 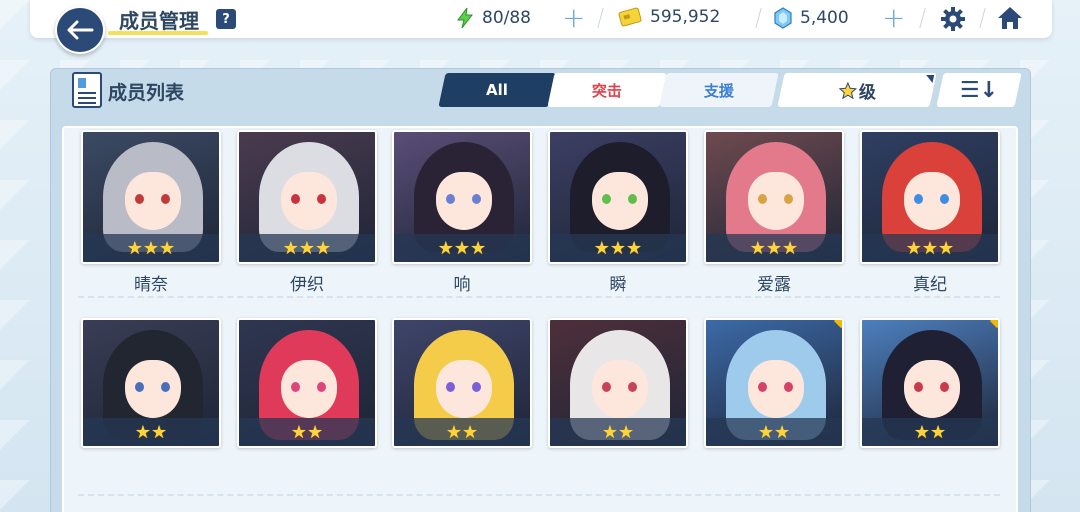 I want to click on sort-by-star-button: 级, so click(x=857, y=90).